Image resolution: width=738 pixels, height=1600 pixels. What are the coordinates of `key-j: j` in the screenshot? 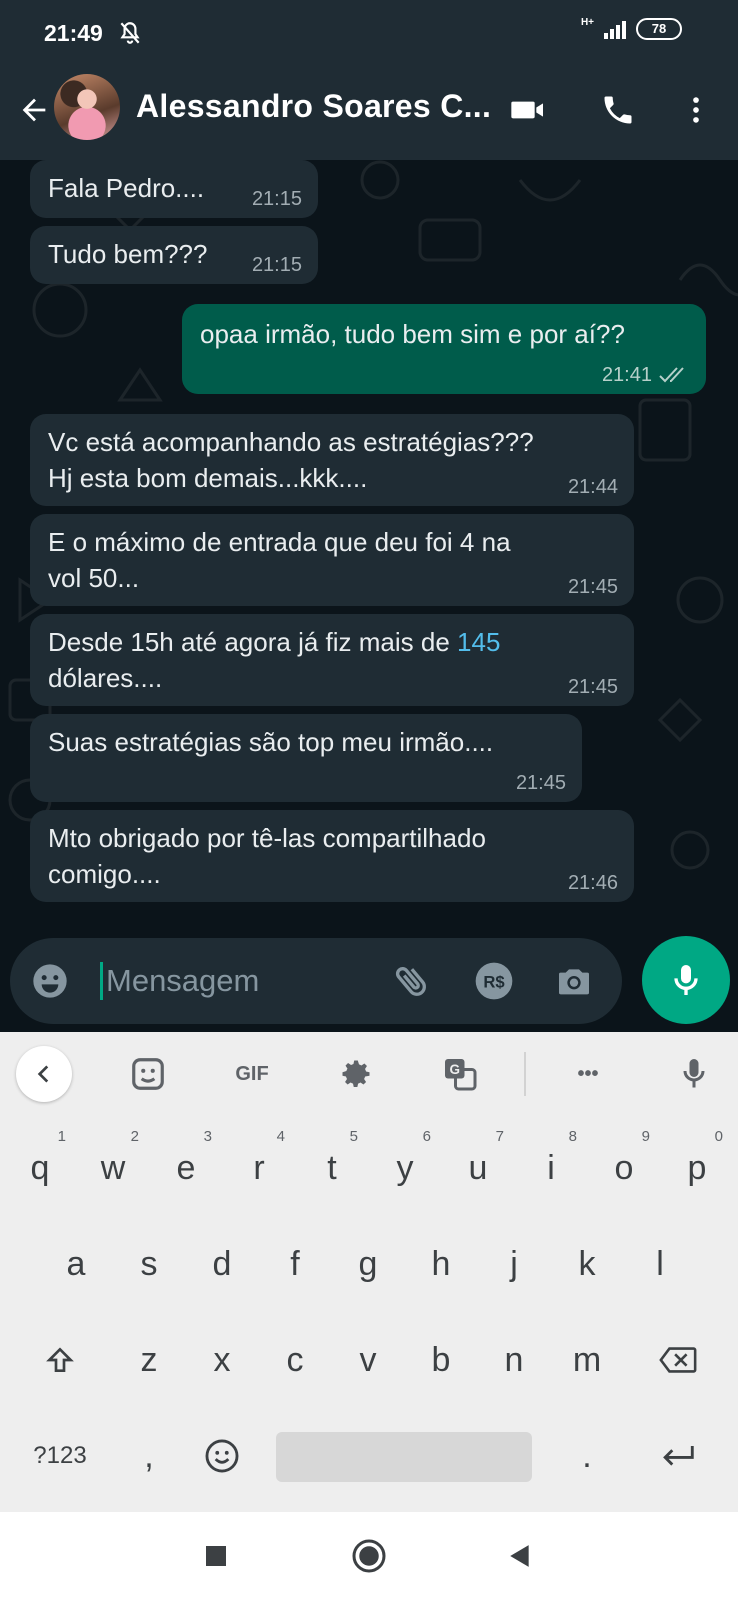 It's located at (514, 1264).